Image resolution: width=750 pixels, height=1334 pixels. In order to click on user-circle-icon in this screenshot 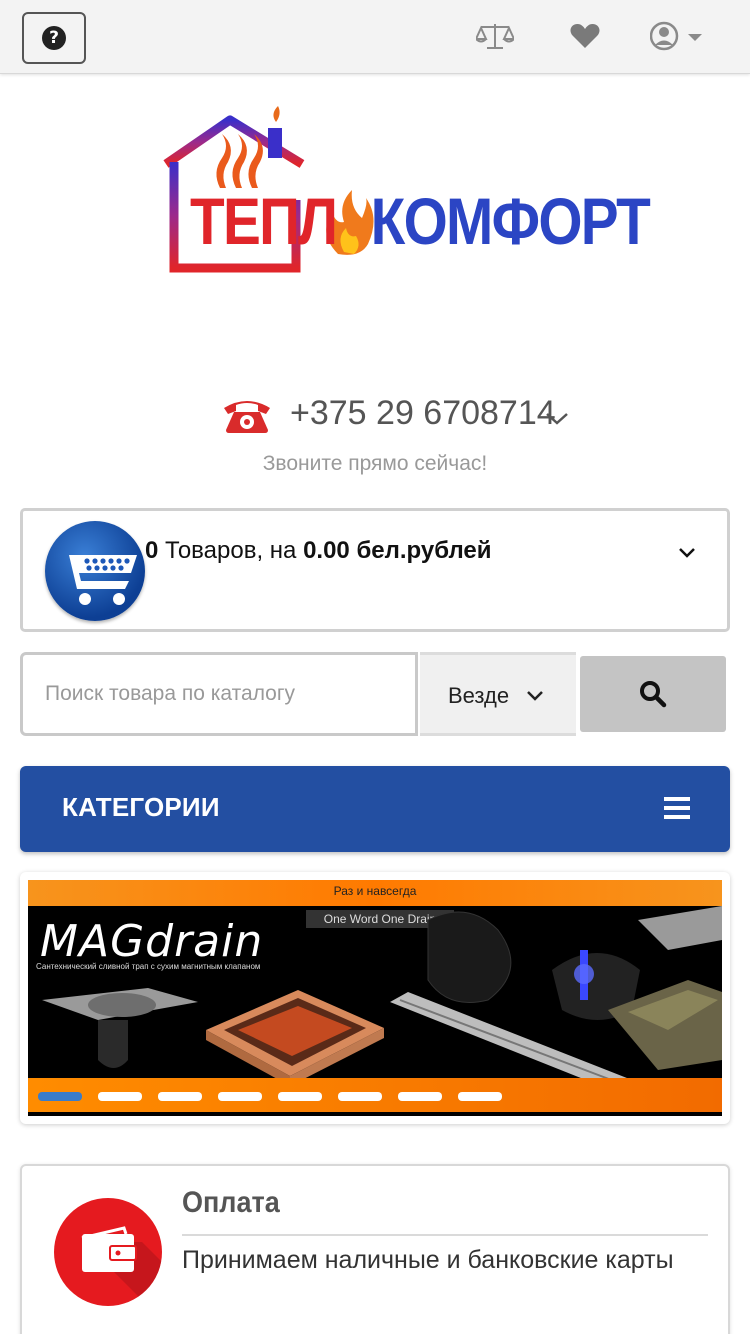, I will do `click(676, 36)`.